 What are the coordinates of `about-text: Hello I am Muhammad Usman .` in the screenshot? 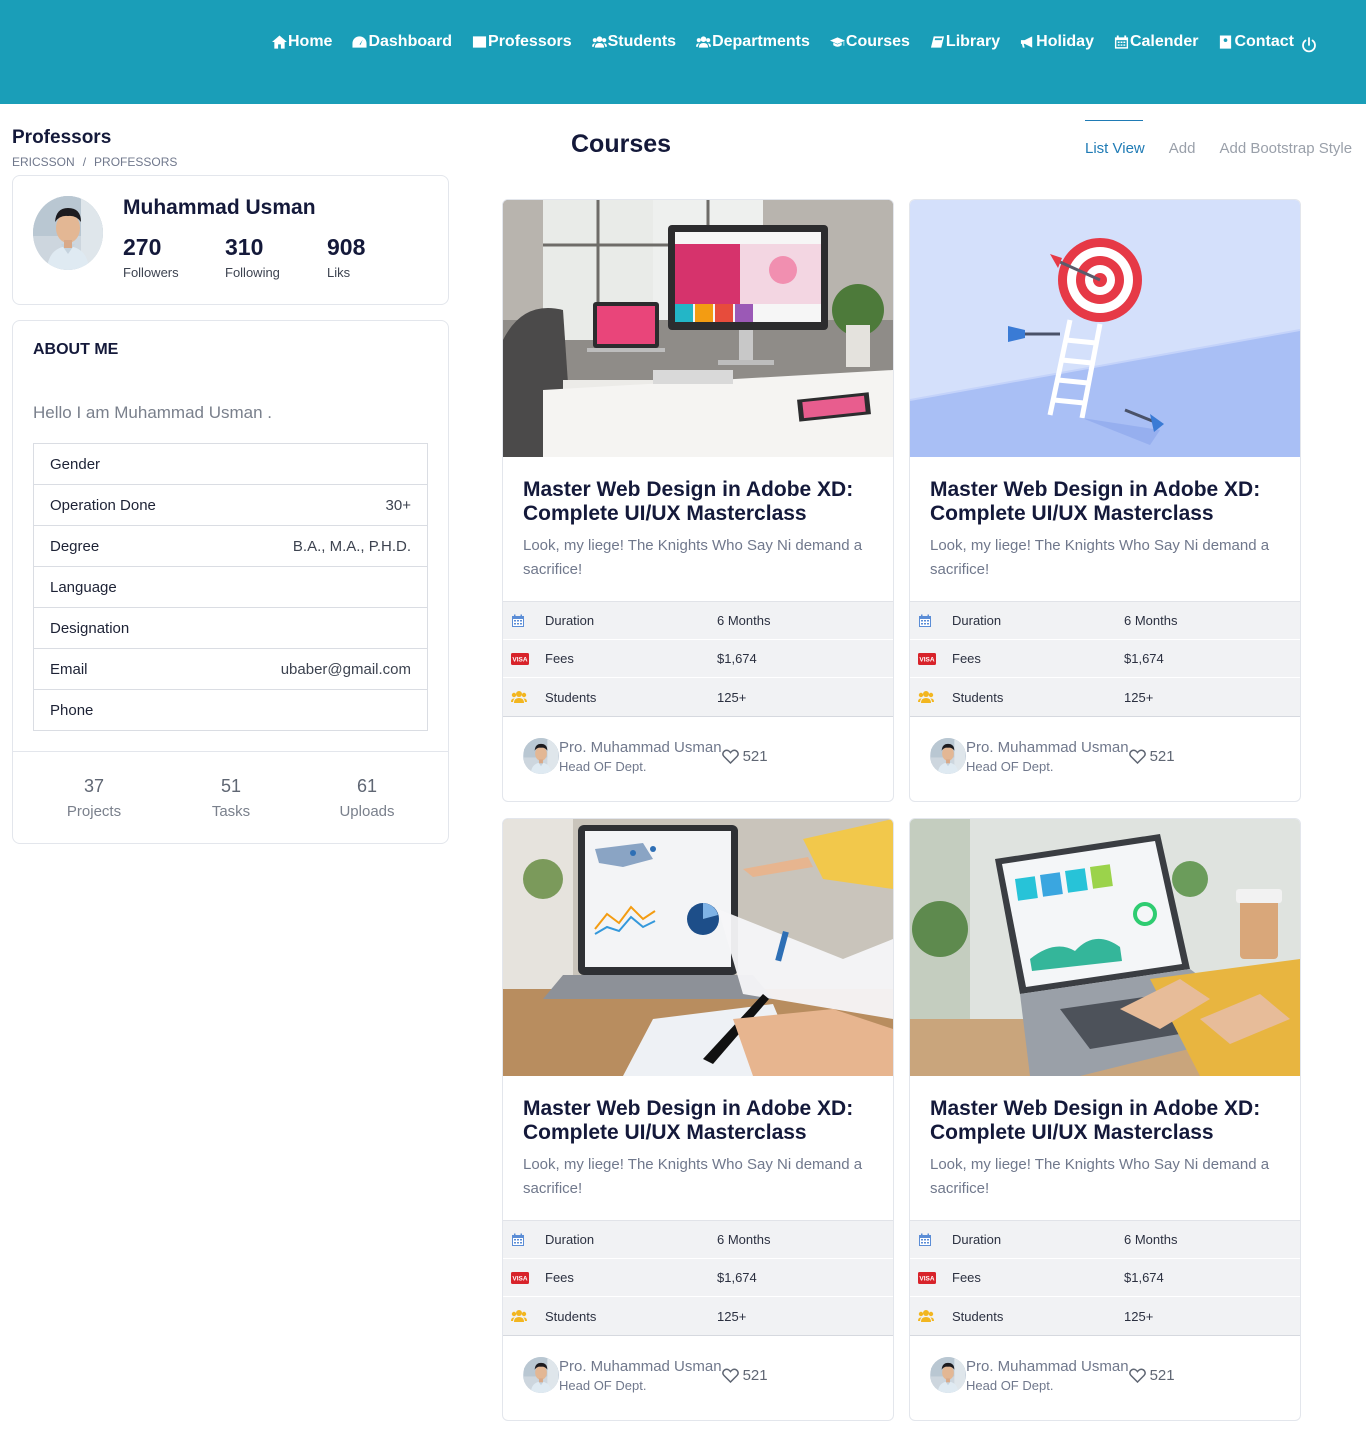 It's located at (153, 412).